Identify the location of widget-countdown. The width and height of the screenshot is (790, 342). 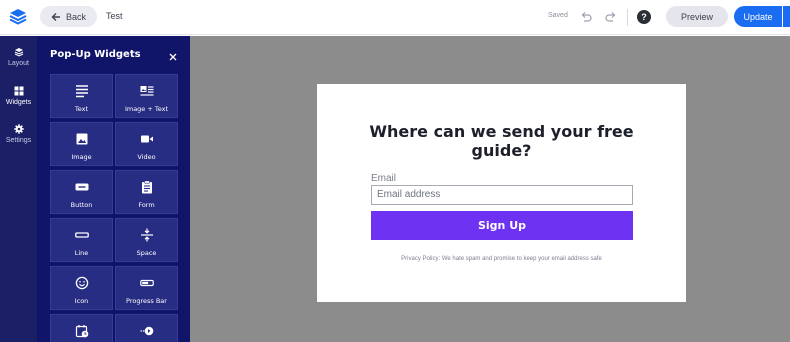
(81, 328).